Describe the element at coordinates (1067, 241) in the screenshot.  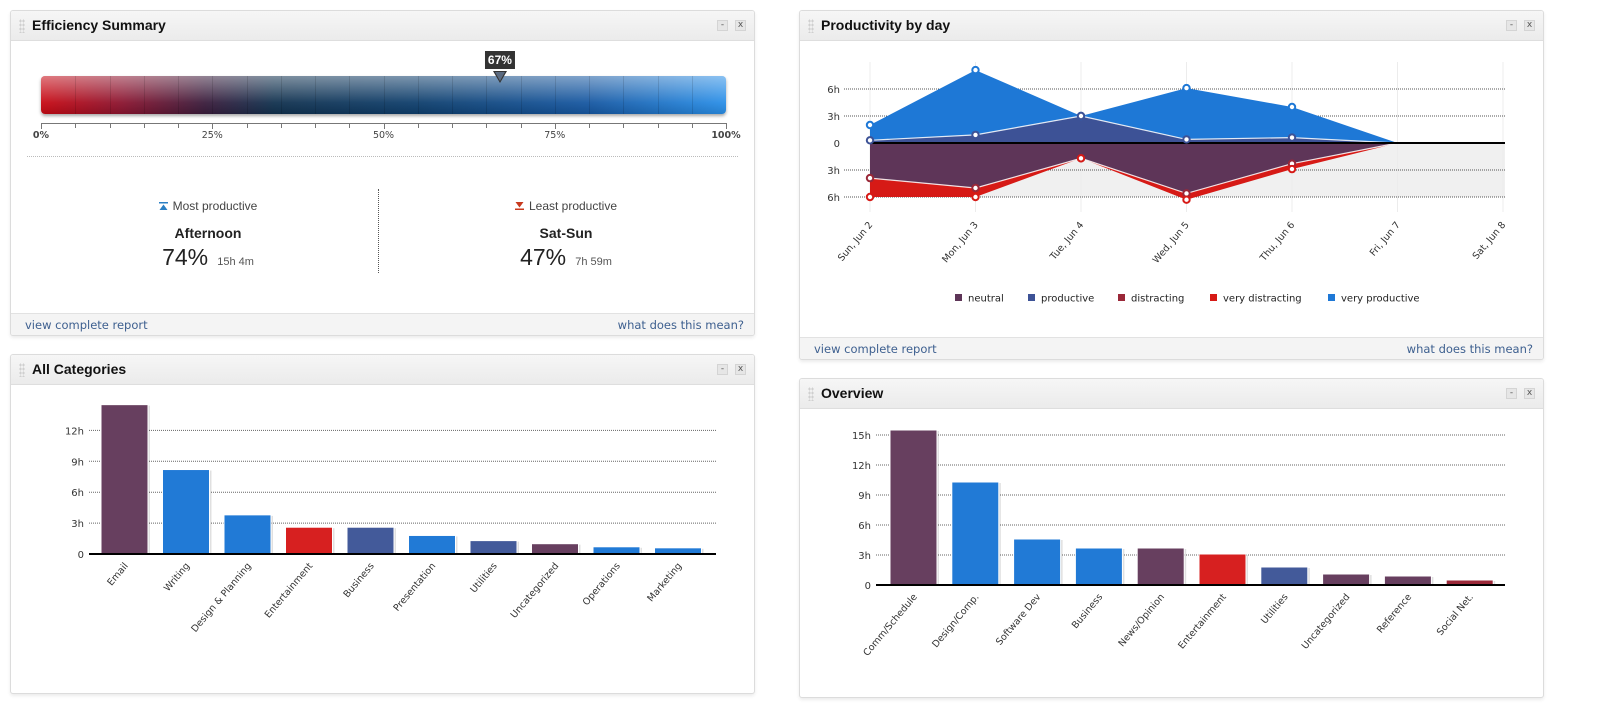
I see `x-tick-label: Tue, Jun 4` at that location.